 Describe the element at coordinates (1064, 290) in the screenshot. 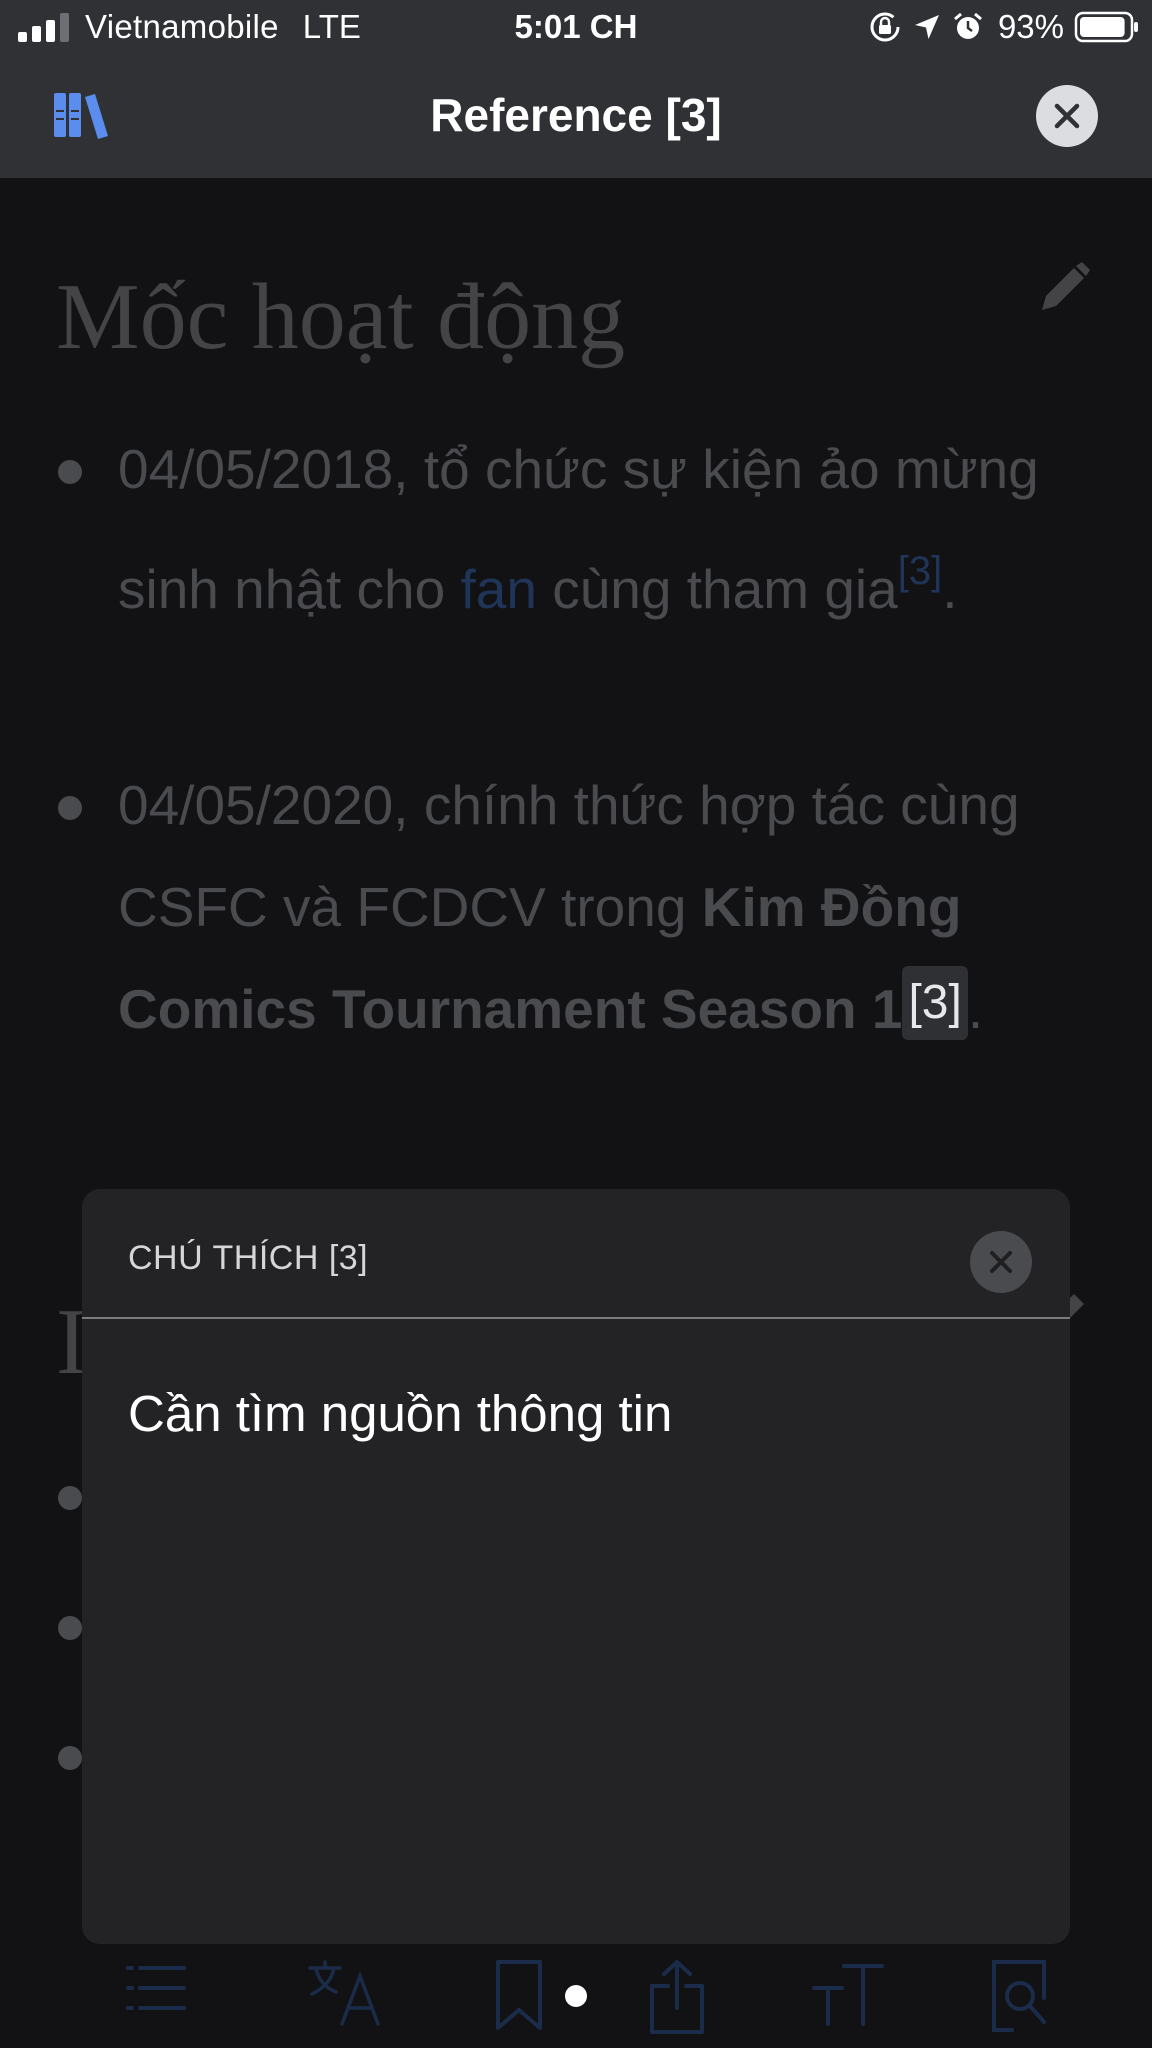

I see `edit-section-icon` at that location.